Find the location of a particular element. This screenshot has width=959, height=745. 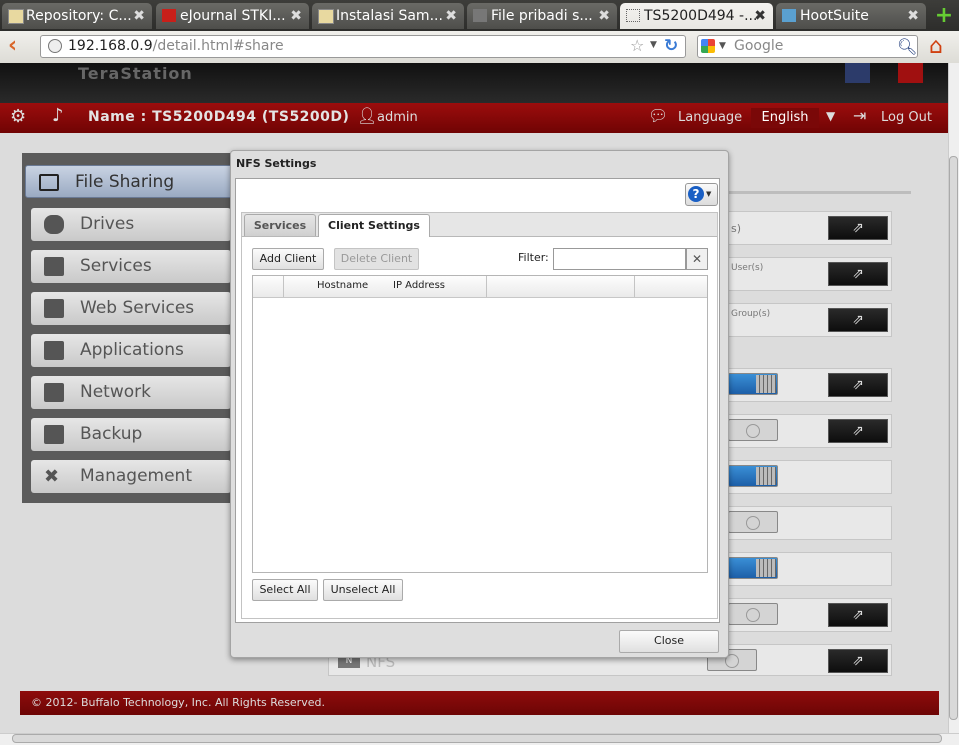

home-icon: ⌂ is located at coordinates (936, 46).